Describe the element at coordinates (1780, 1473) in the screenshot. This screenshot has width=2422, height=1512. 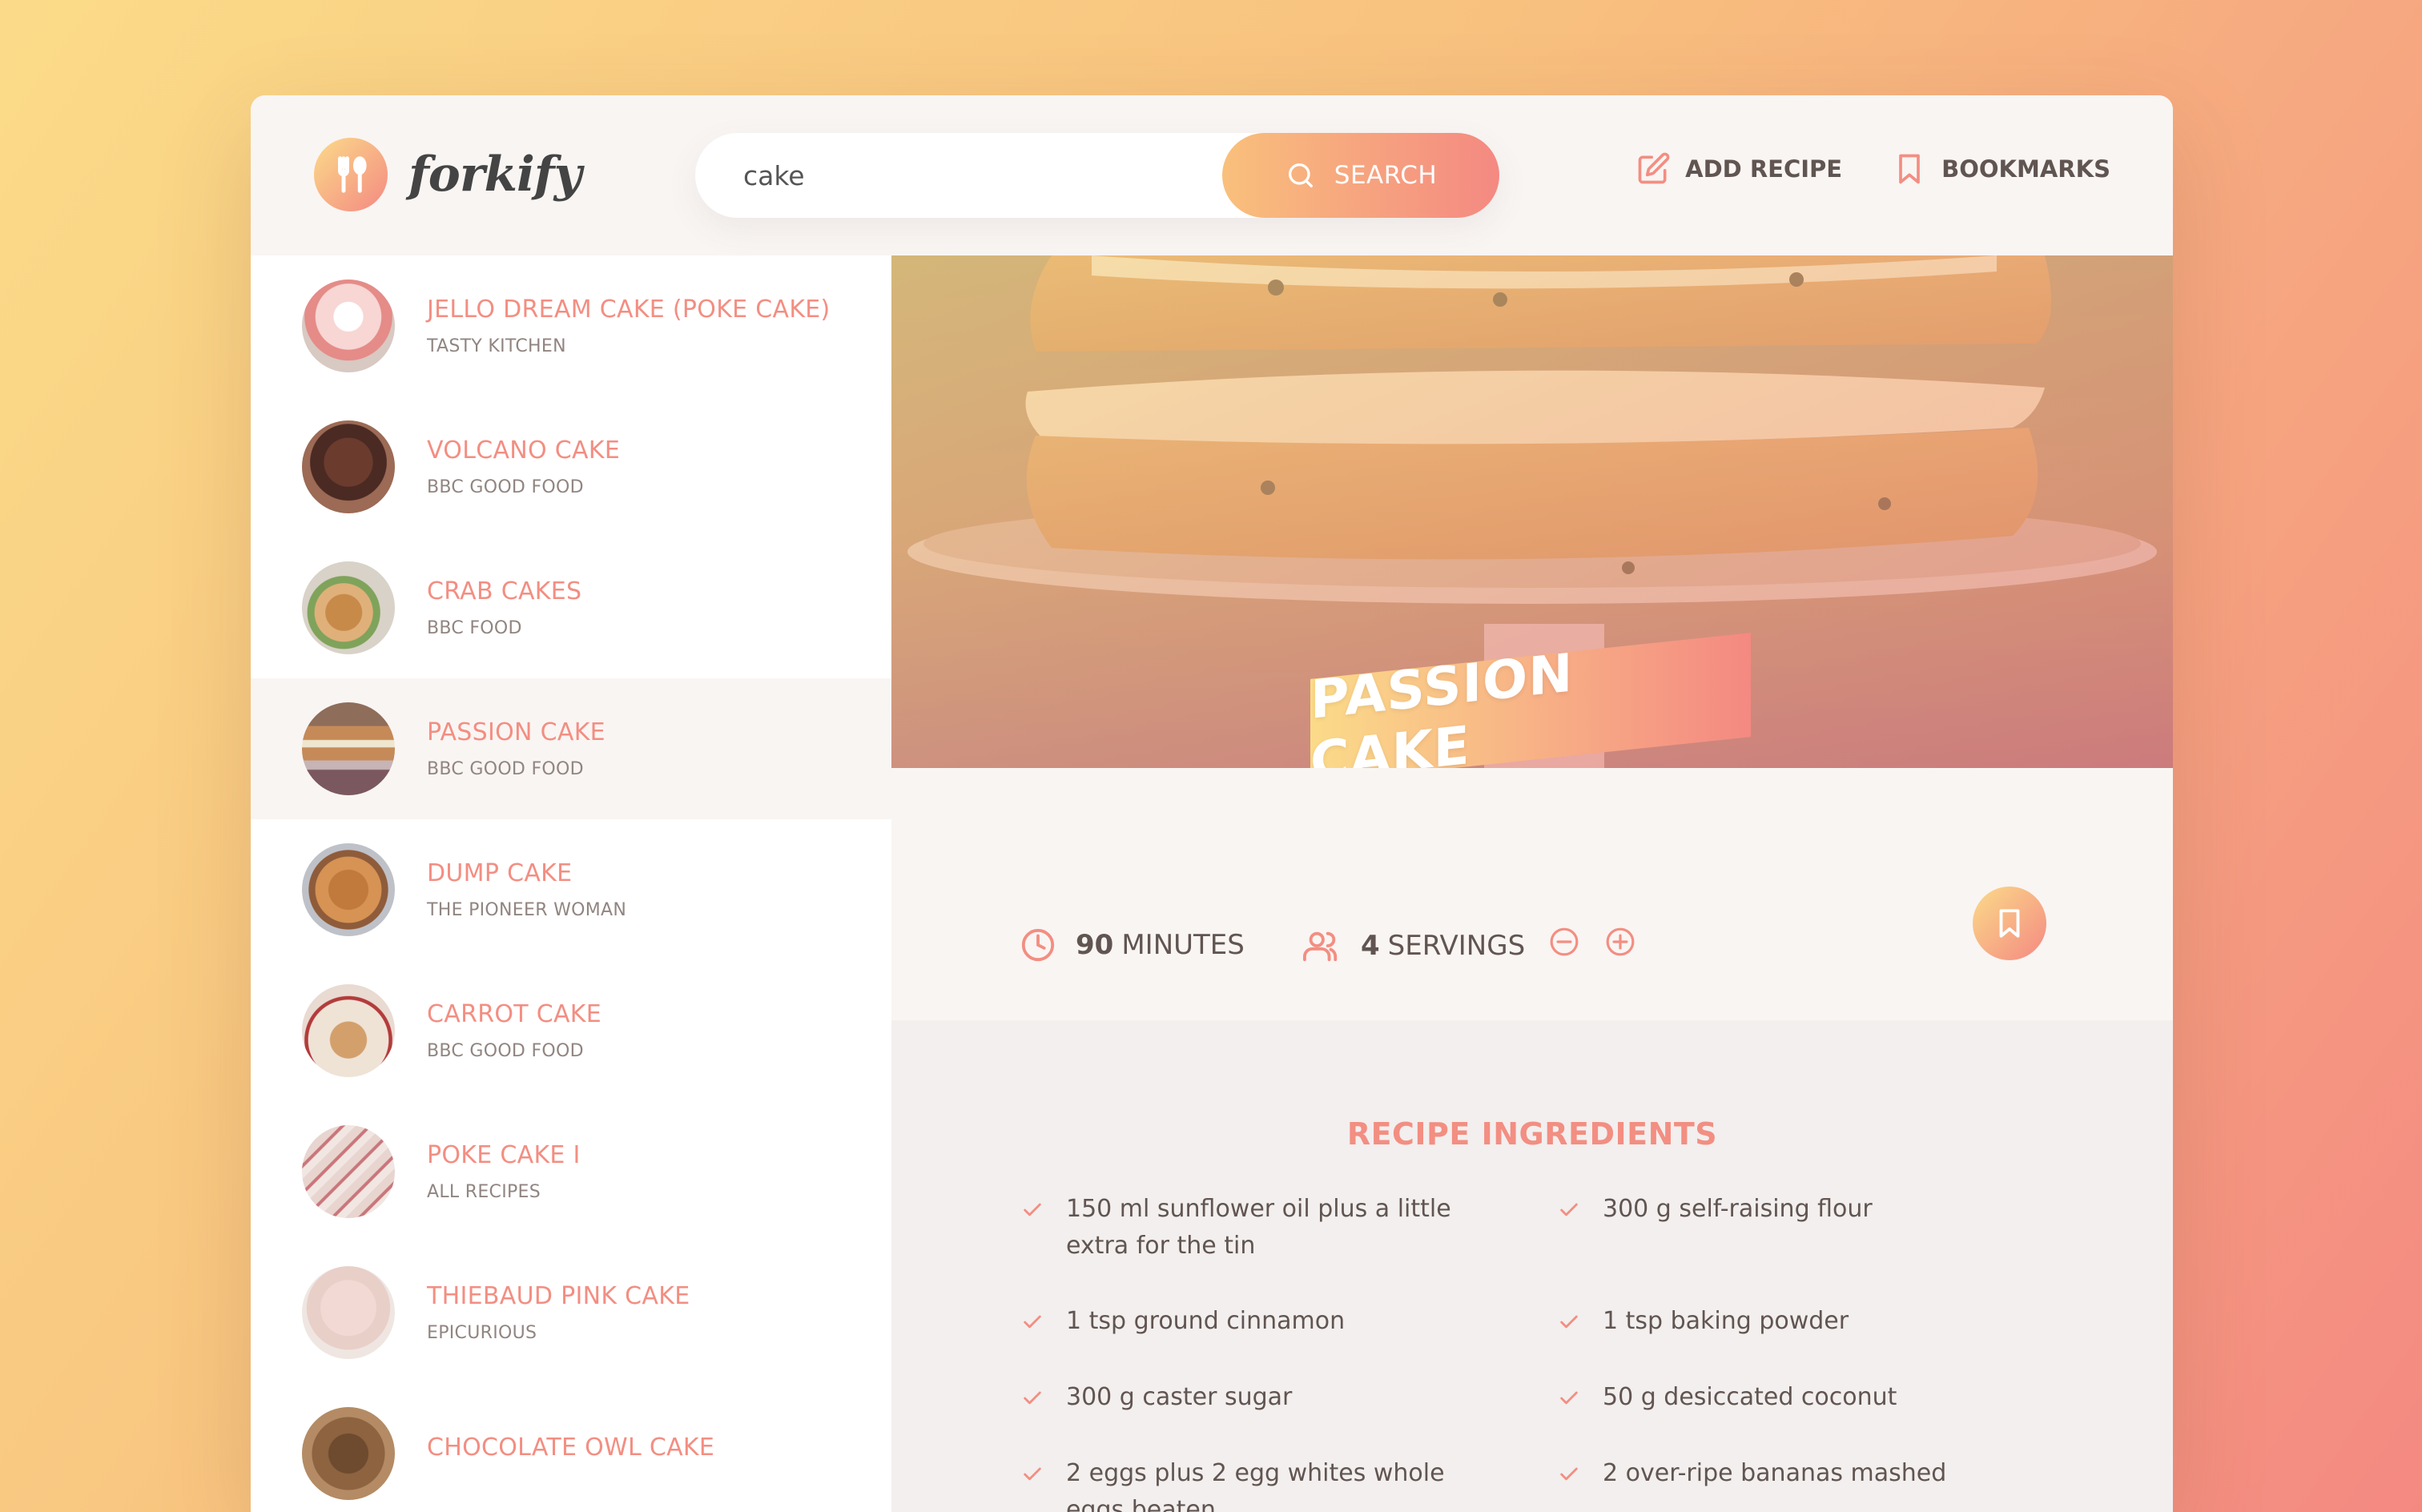
I see `ingredient-item: 2 over-ripe bananas mashed` at that location.